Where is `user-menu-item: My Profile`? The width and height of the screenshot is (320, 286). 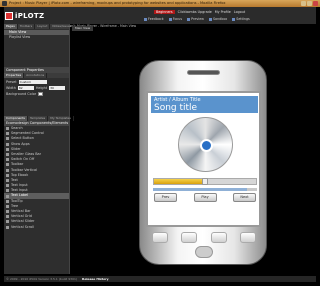
user-menu-item: My Profile is located at coordinates (223, 12).